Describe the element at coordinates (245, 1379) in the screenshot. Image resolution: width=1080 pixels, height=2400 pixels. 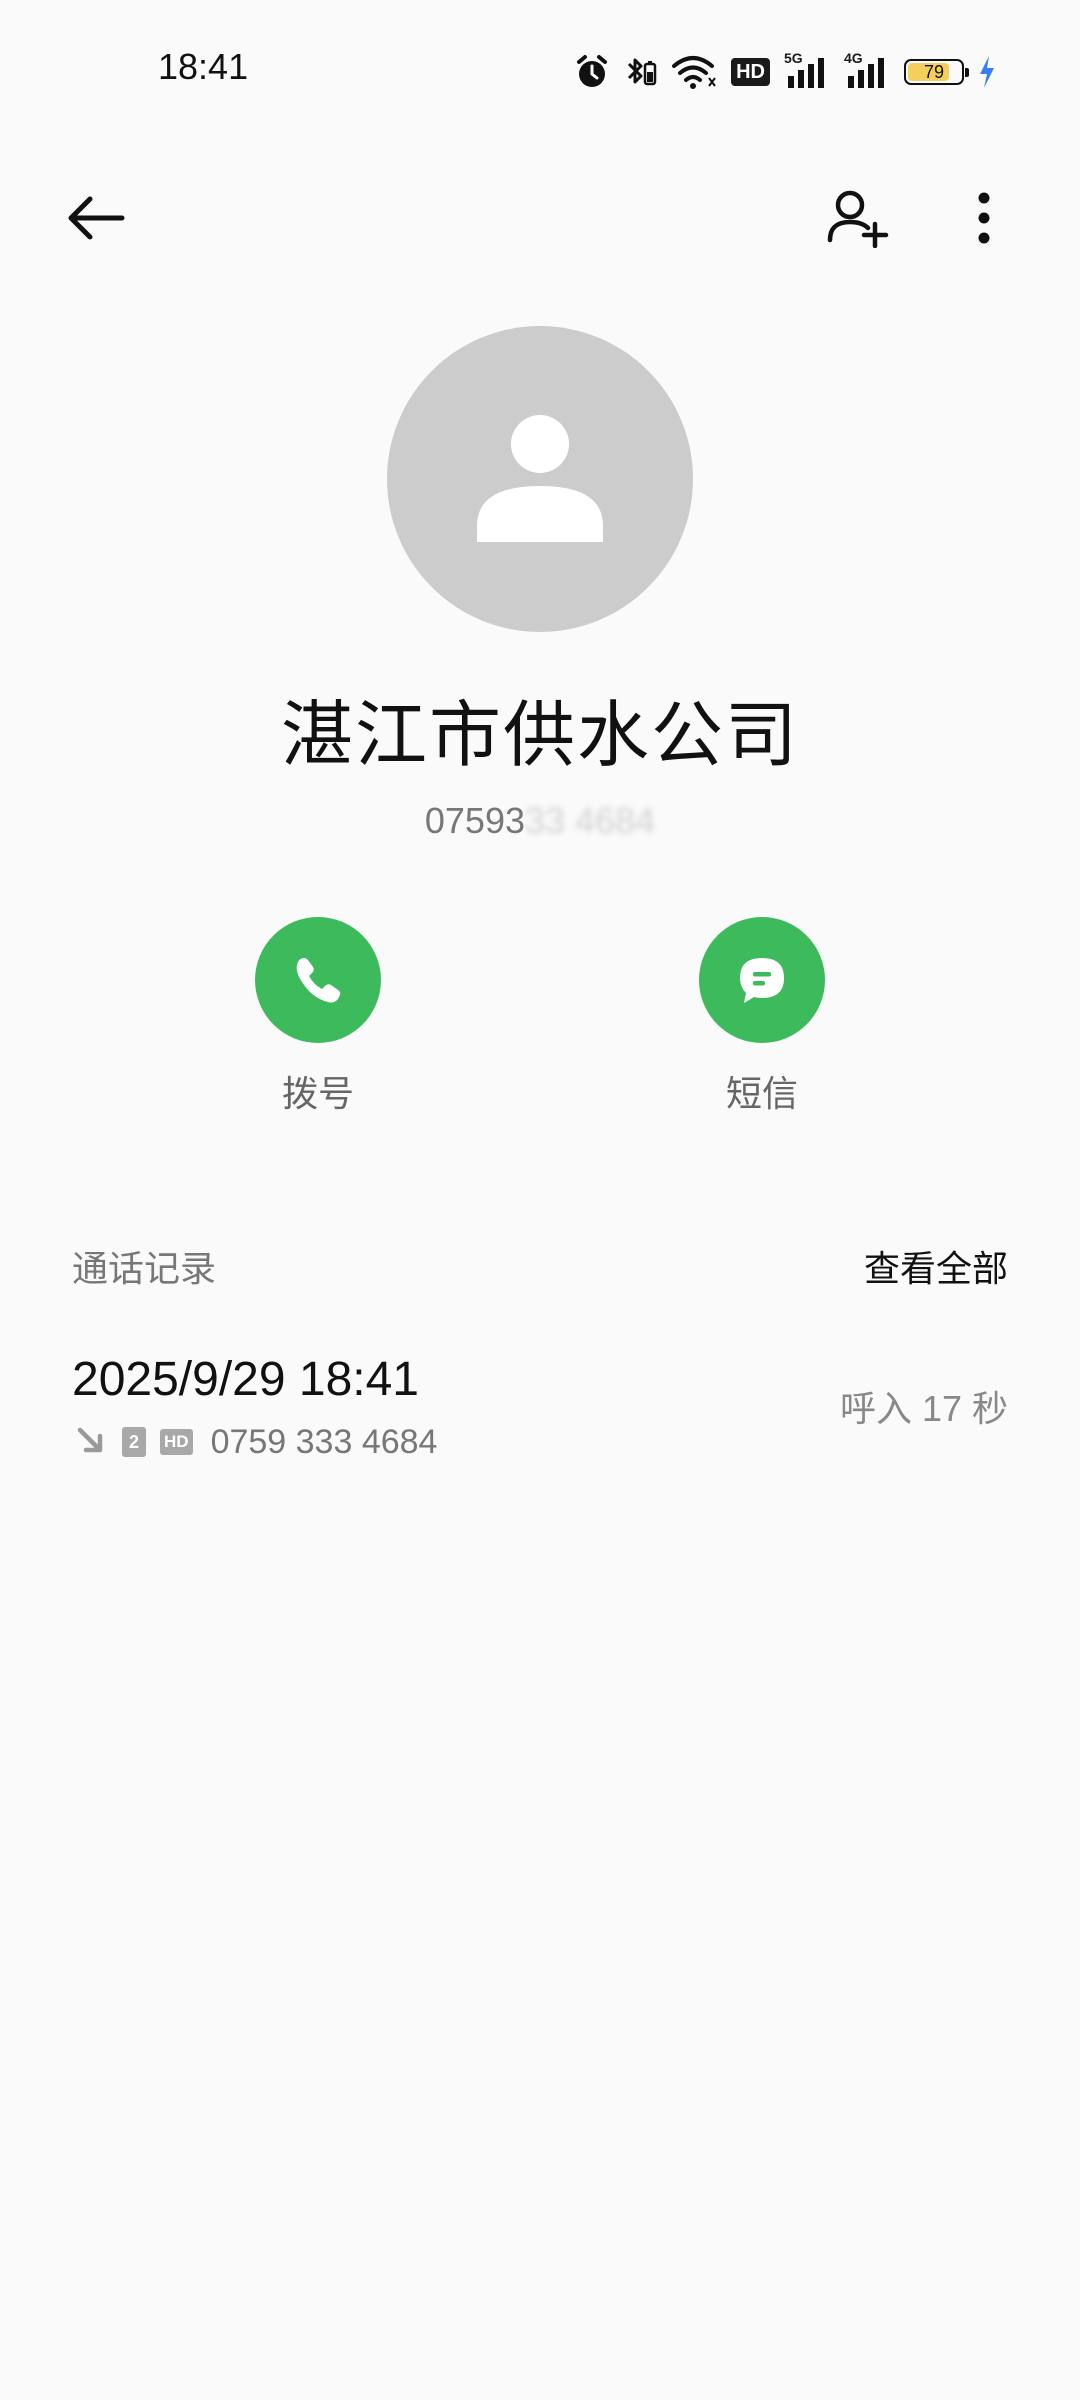
I see `call-datetime: 2025/9/29 18:41` at that location.